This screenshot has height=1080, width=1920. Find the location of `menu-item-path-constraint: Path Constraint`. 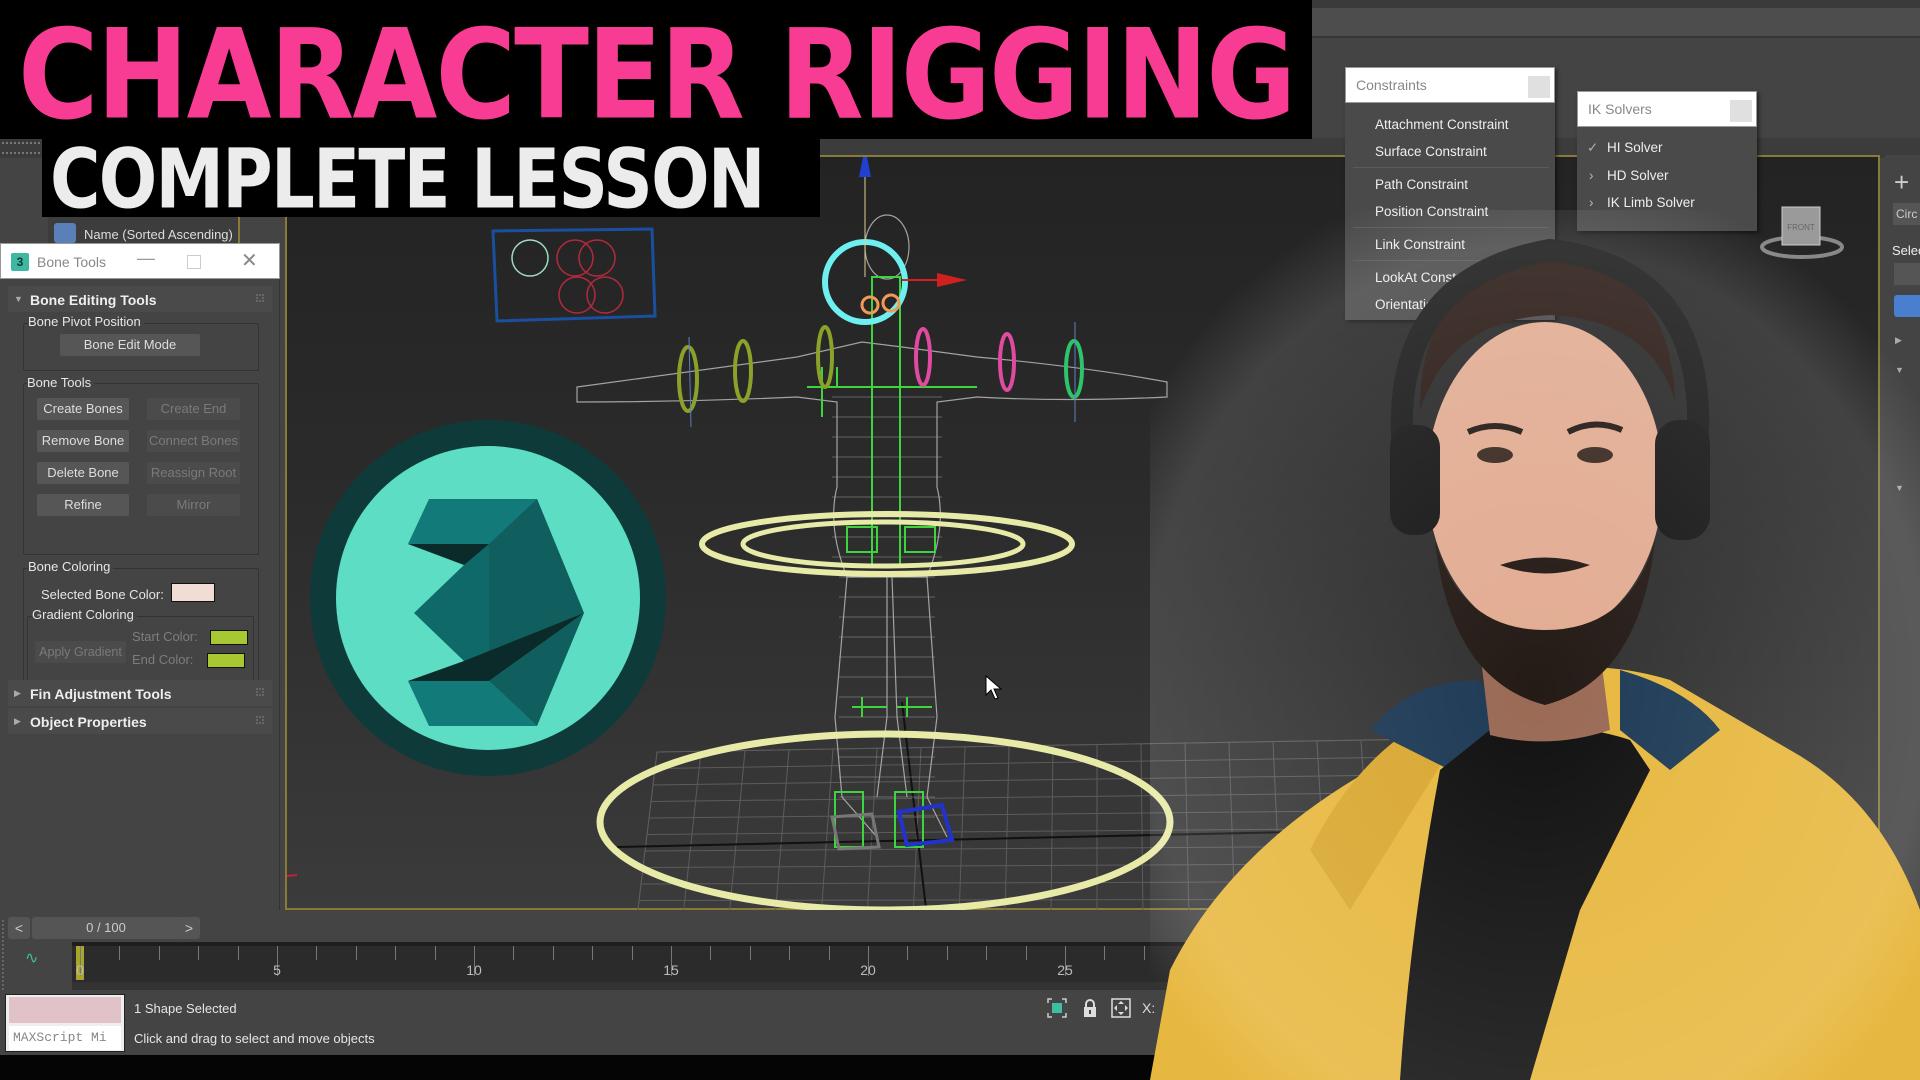

menu-item-path-constraint: Path Constraint is located at coordinates (1421, 184).